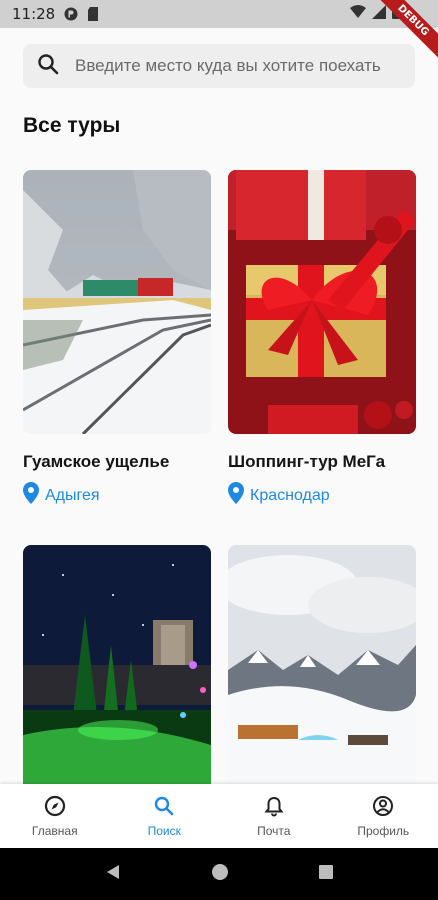 Image resolution: width=438 pixels, height=900 pixels. What do you see at coordinates (164, 830) in the screenshot?
I see `nav-search-label: Поиск` at bounding box center [164, 830].